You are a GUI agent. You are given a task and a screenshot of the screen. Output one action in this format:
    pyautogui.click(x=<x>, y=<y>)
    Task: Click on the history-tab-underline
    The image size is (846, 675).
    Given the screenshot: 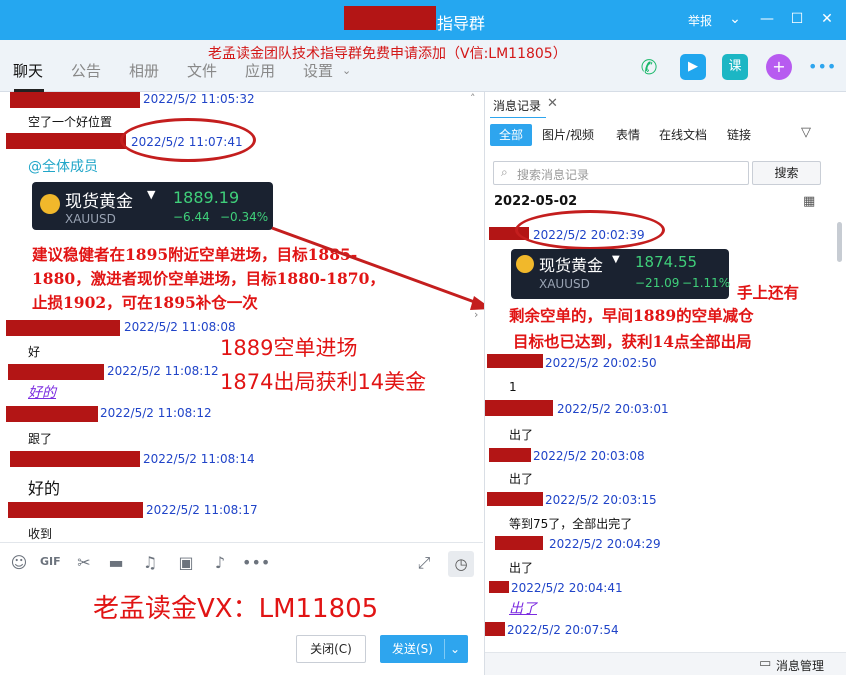 What is the action you would take?
    pyautogui.click(x=518, y=117)
    